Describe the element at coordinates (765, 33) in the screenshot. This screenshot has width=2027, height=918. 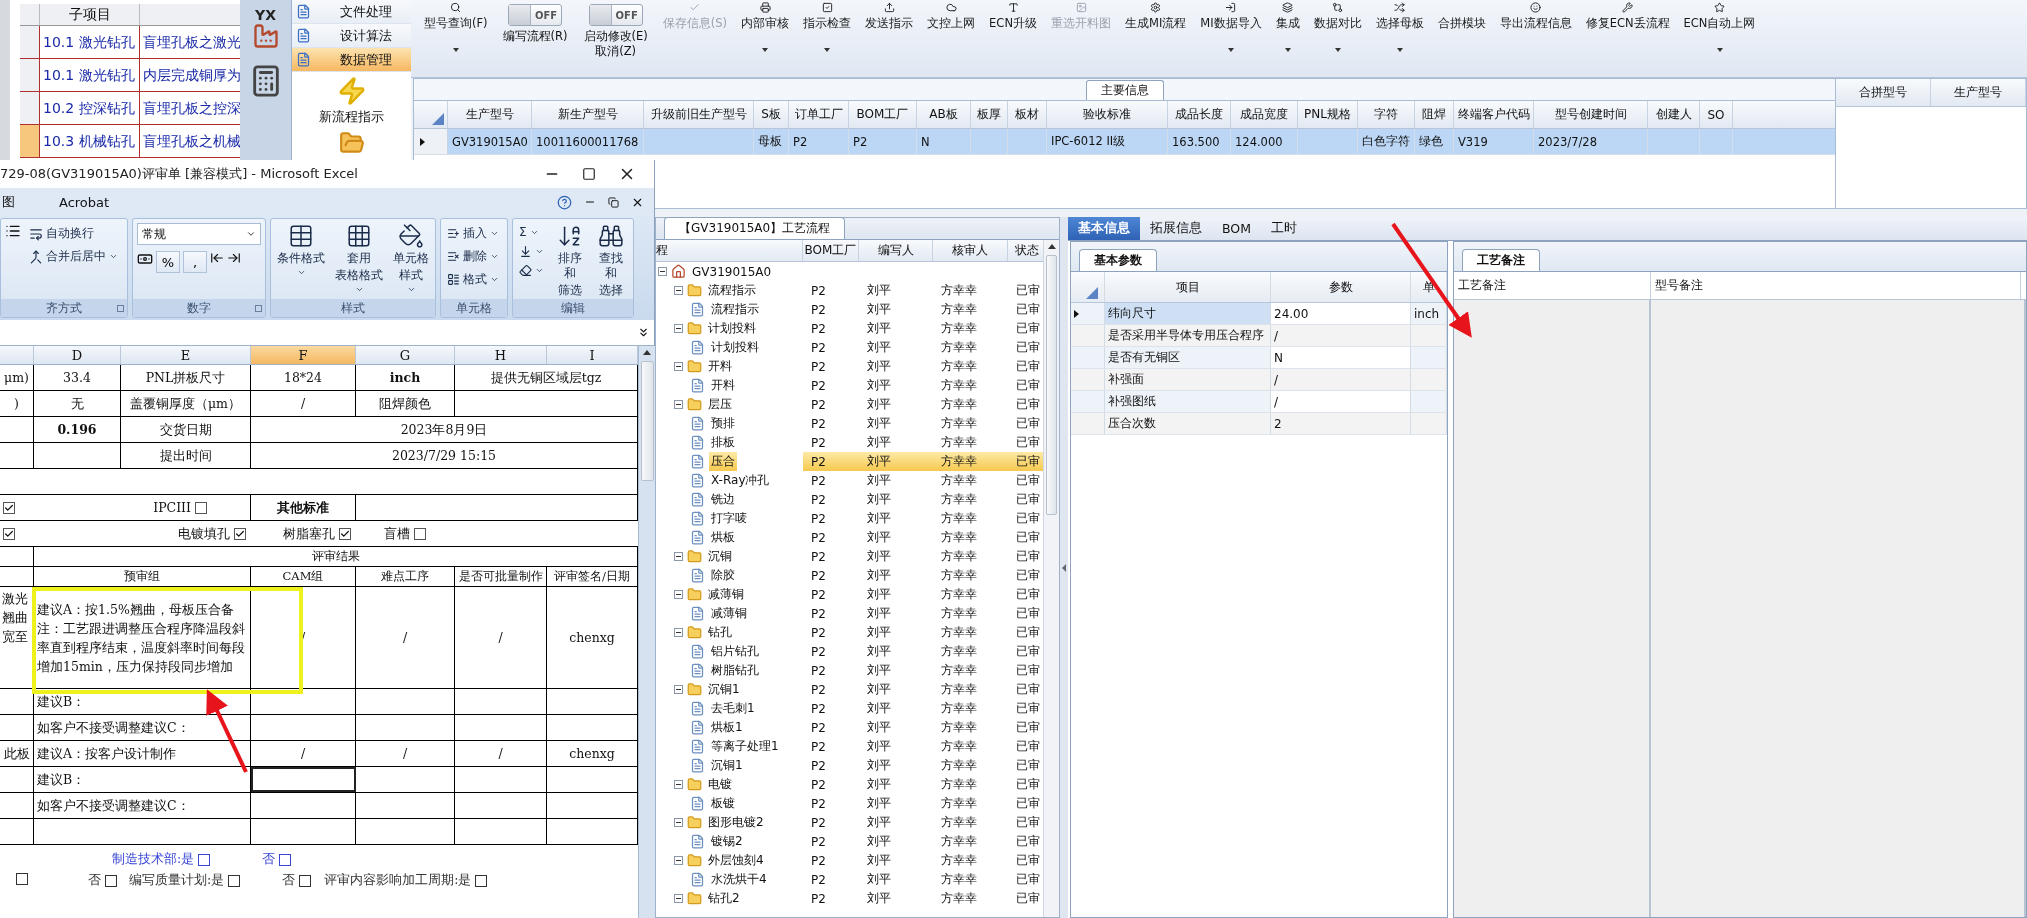
I see `toolbar-button: 内部审核` at that location.